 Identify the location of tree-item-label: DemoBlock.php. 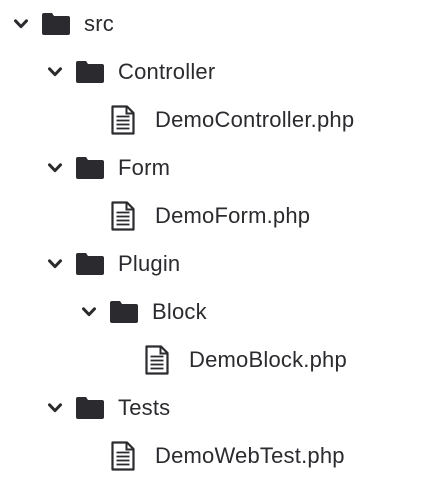
(268, 359).